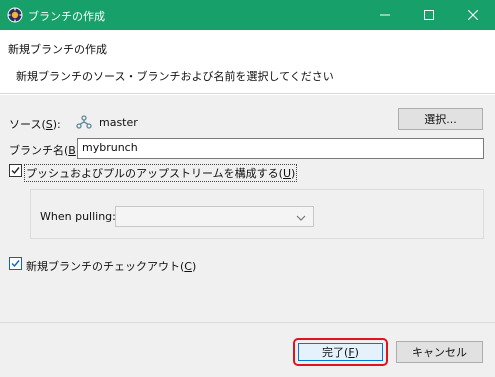 This screenshot has height=377, width=495. I want to click on finish-highlight: 完了(F), so click(340, 352).